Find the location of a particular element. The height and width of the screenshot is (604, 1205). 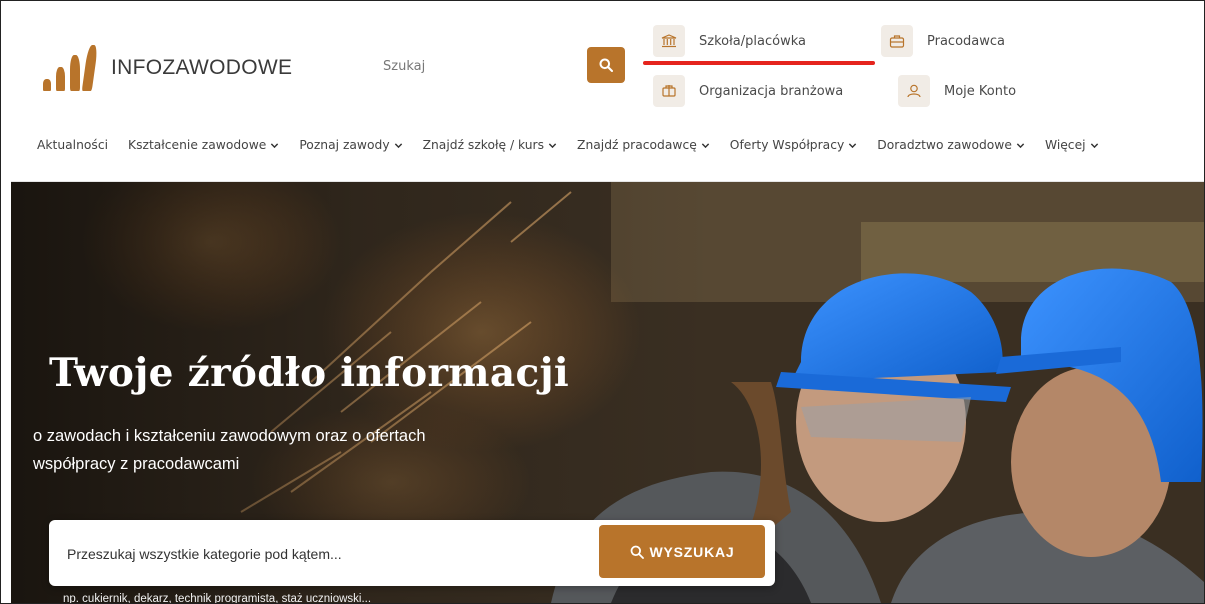

nav-item-wiecej: Więcej is located at coordinates (1072, 145).